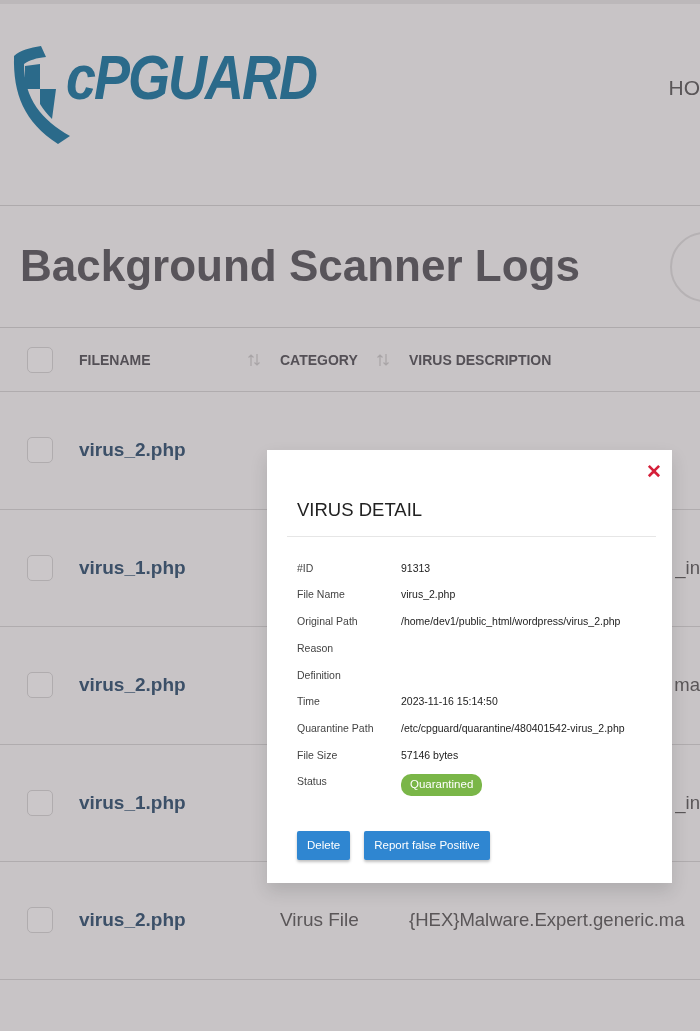 The width and height of the screenshot is (700, 1031). What do you see at coordinates (684, 87) in the screenshot?
I see `nav-link: HO` at bounding box center [684, 87].